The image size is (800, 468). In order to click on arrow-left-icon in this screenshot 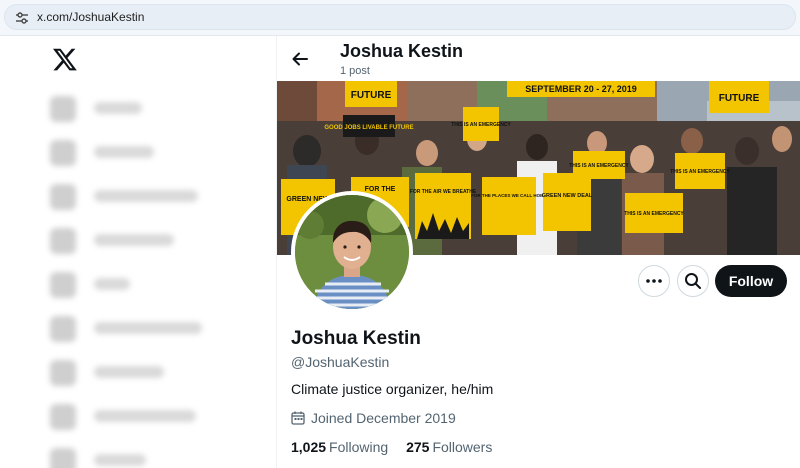, I will do `click(300, 59)`.